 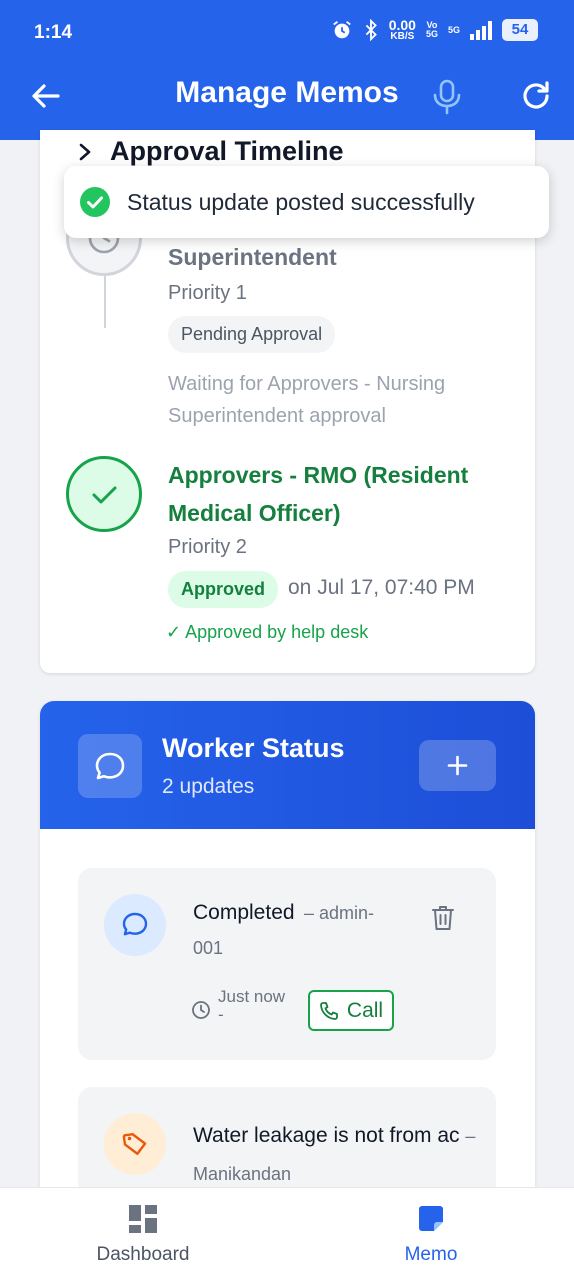 What do you see at coordinates (431, 1218) in the screenshot?
I see `memo-icon` at bounding box center [431, 1218].